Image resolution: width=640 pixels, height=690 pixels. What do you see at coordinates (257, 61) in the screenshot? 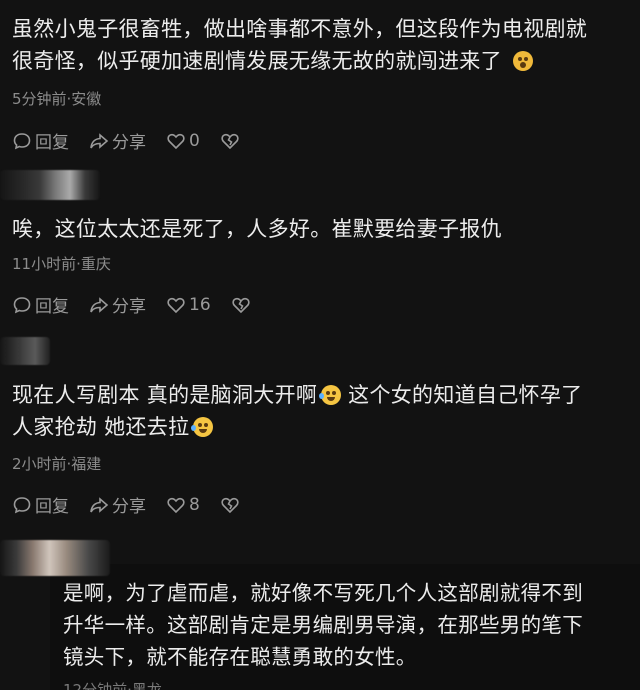
I see `comment-text-line: 很奇怪，似乎硬加速剧情发展无缘无故的就闯进来了` at bounding box center [257, 61].